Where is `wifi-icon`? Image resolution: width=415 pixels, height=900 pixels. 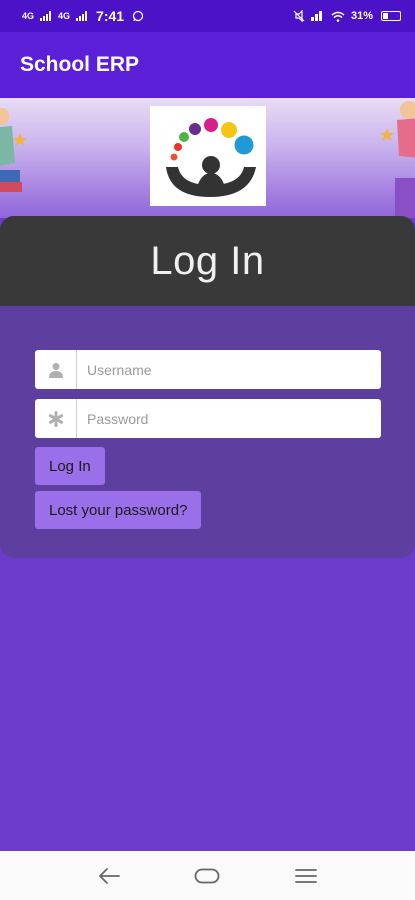
wifi-icon is located at coordinates (338, 16).